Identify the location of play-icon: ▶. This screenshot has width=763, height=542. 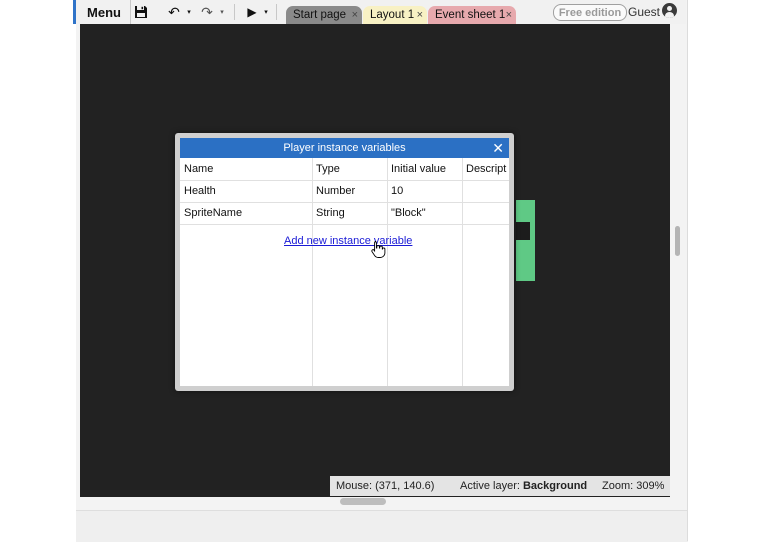
(252, 12).